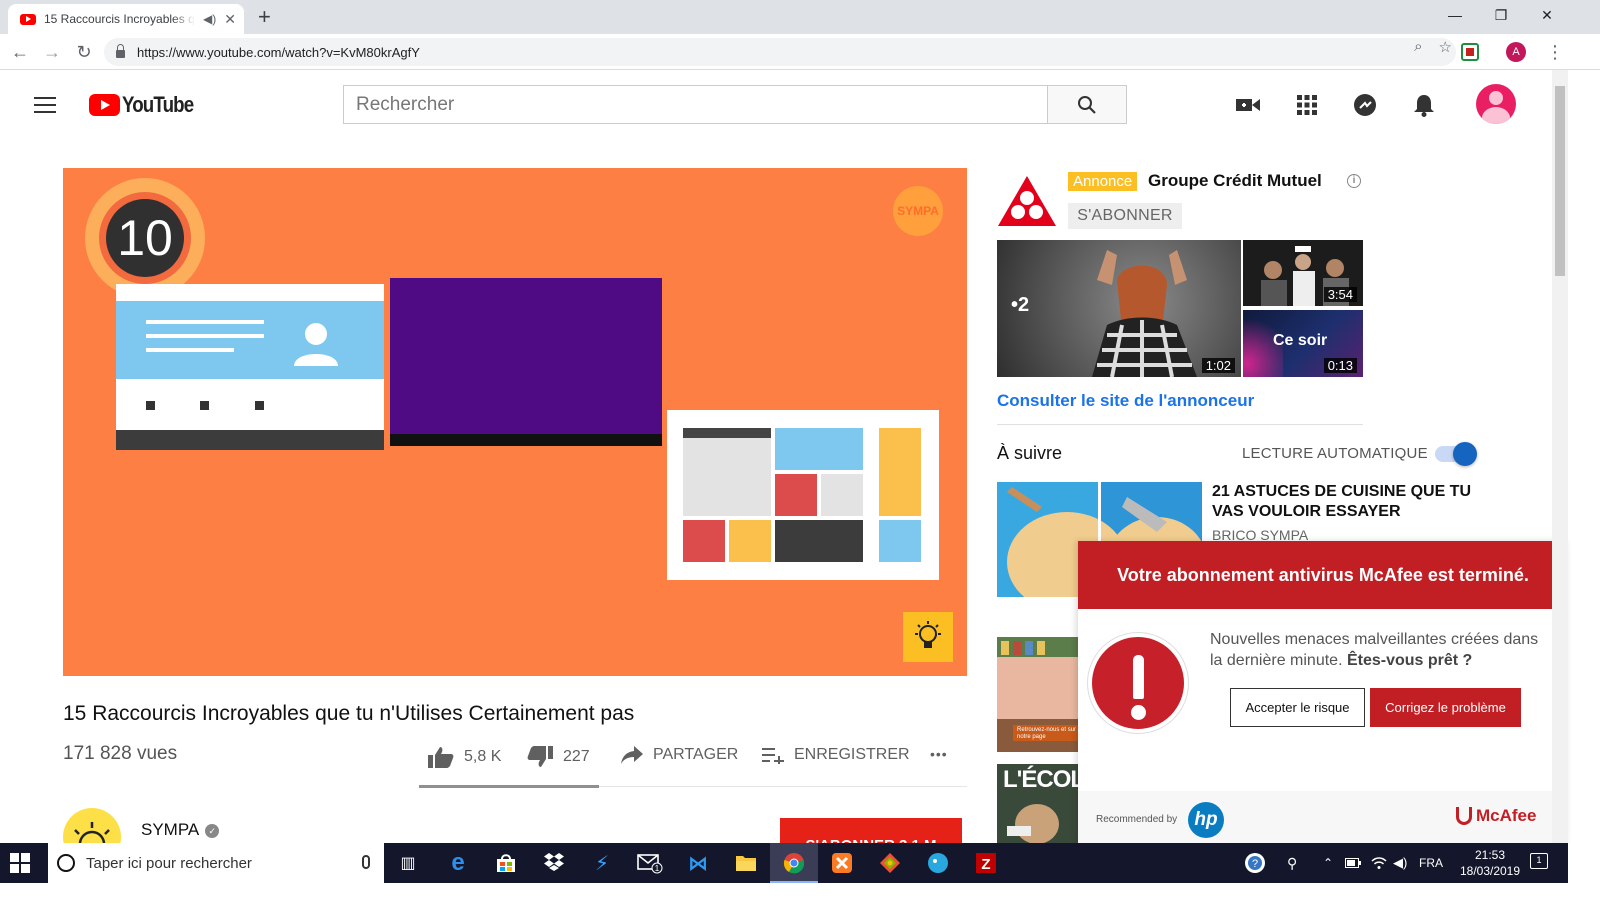 Image resolution: width=1600 pixels, height=900 pixels. What do you see at coordinates (1037, 694) in the screenshot?
I see `recommended-thumbnail-2: Retrouvez-nous et sur notre page` at bounding box center [1037, 694].